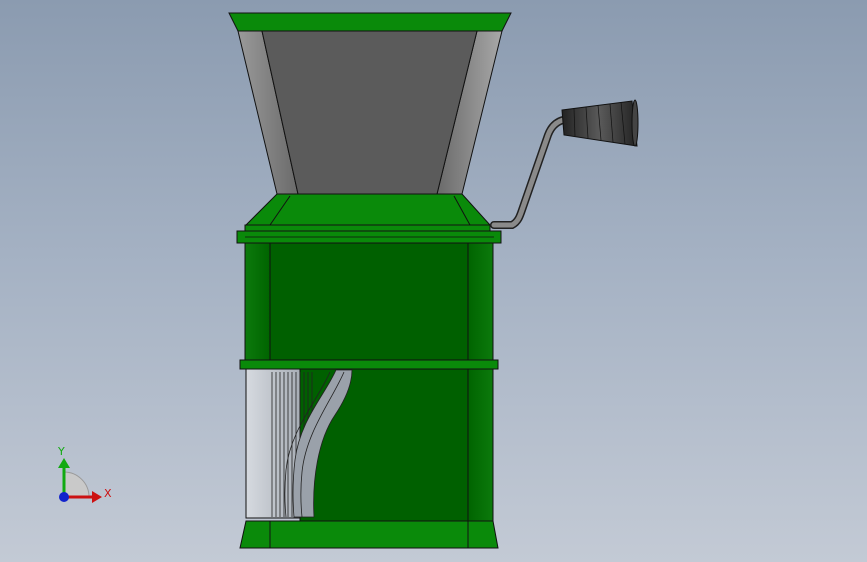  I want to click on body-right-column-upper, so click(480, 301).